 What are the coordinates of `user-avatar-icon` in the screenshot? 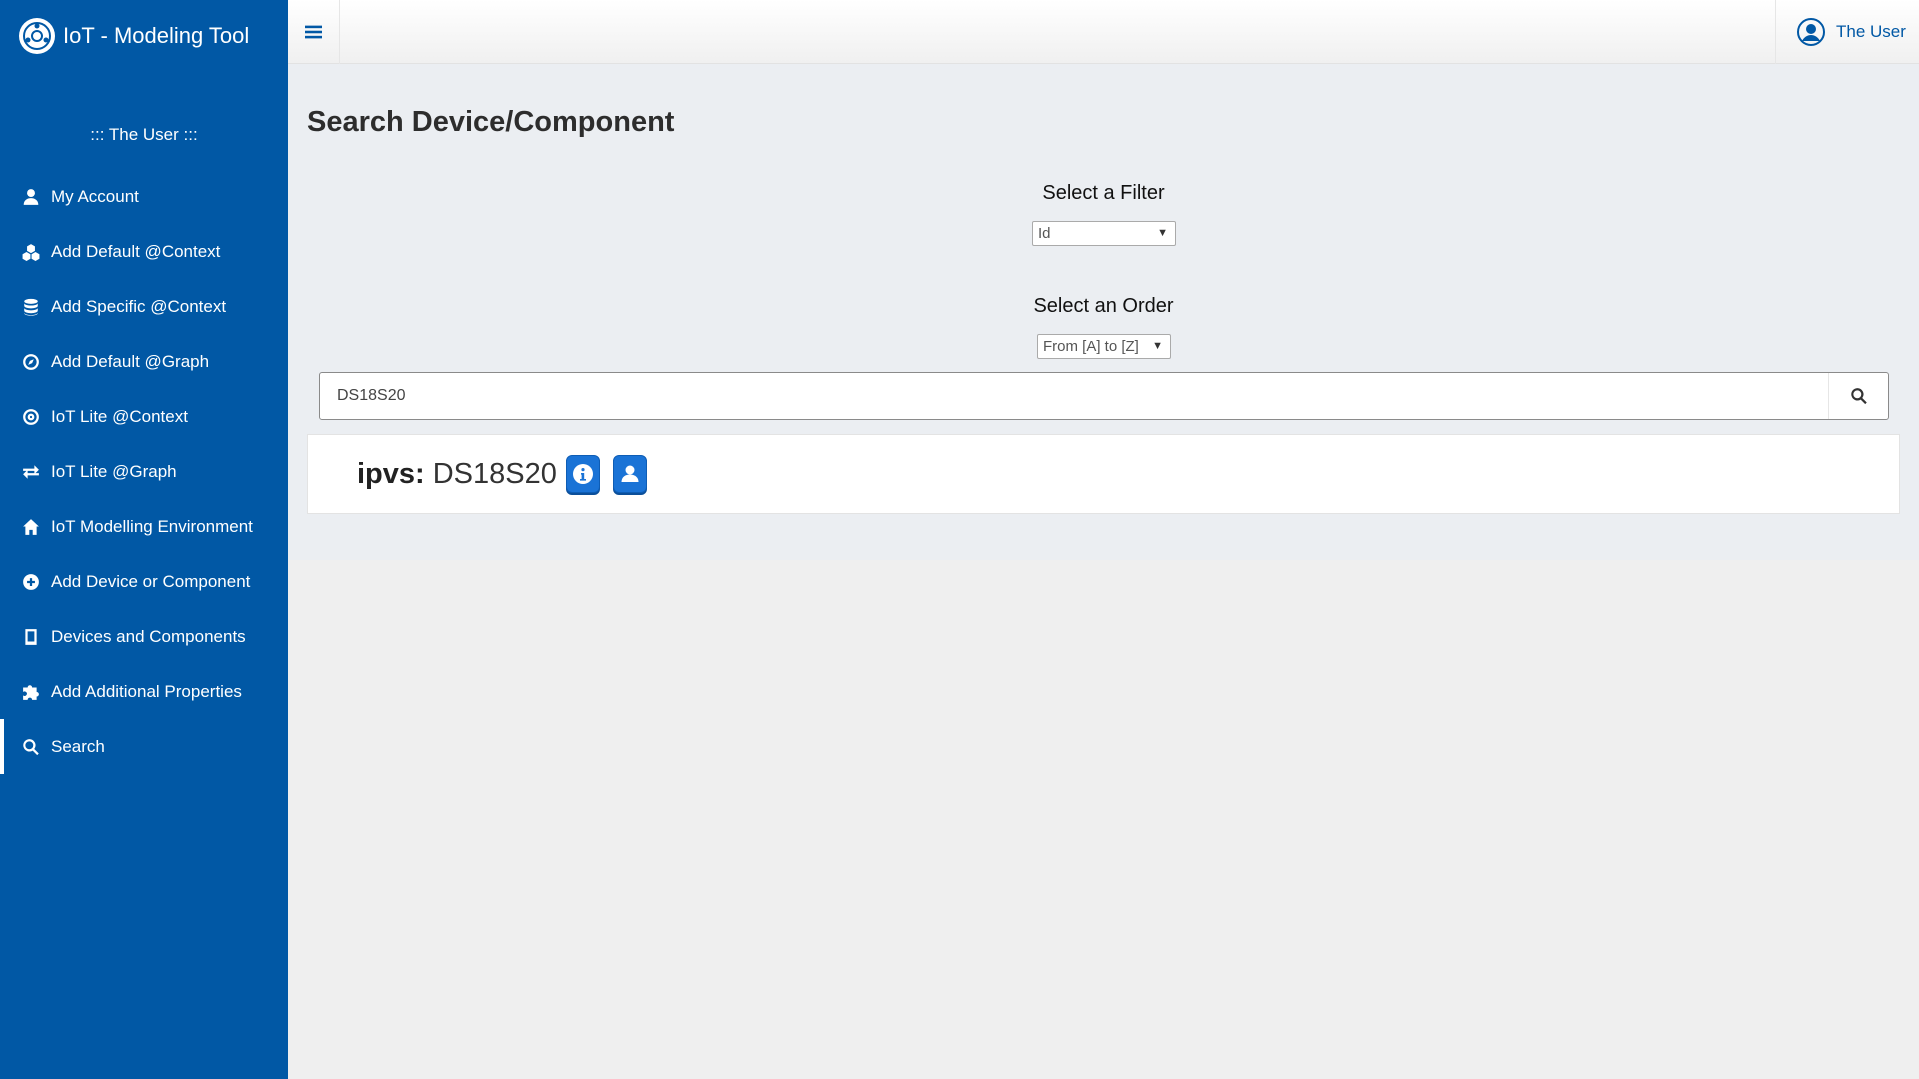 It's located at (1811, 32).